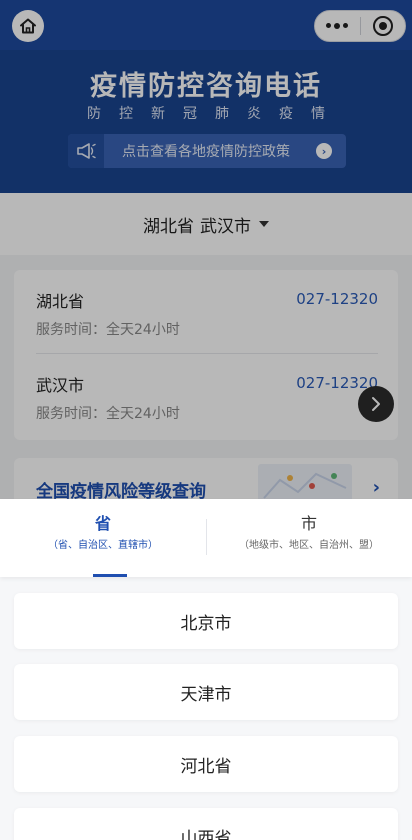 The width and height of the screenshot is (412, 840). What do you see at coordinates (206, 621) in the screenshot?
I see `province-option: 北京市` at bounding box center [206, 621].